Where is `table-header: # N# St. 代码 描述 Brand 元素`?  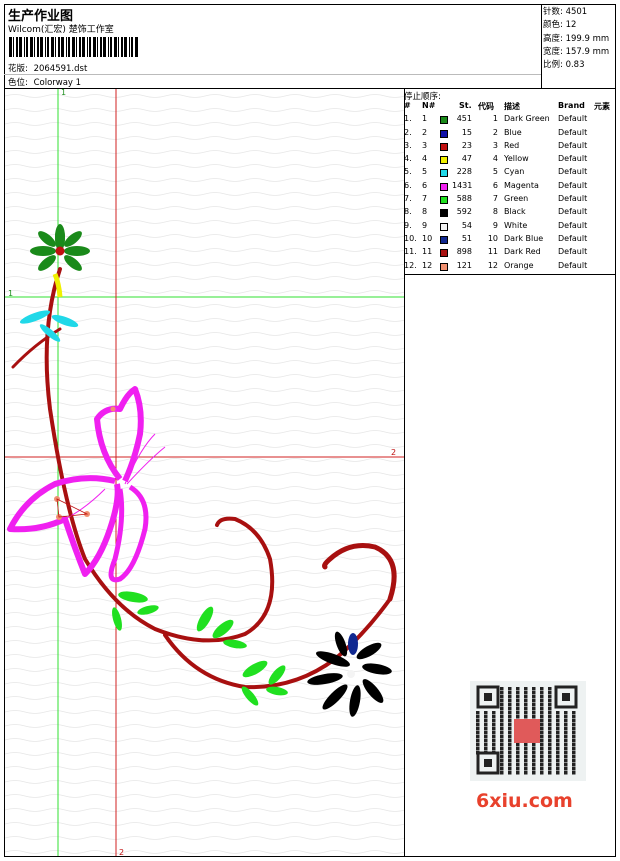
table-header: # N# St. 代码 描述 Brand 元素 is located at coordinates (509, 107).